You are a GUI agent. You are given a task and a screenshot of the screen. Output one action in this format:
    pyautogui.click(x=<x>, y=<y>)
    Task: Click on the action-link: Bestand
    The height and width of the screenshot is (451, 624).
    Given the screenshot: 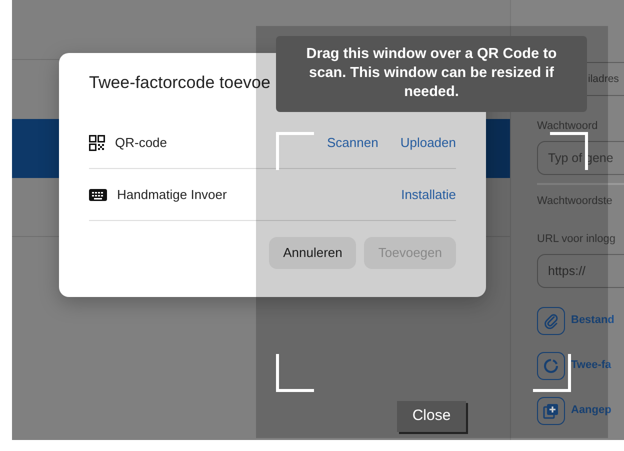 What is the action you would take?
    pyautogui.click(x=592, y=320)
    